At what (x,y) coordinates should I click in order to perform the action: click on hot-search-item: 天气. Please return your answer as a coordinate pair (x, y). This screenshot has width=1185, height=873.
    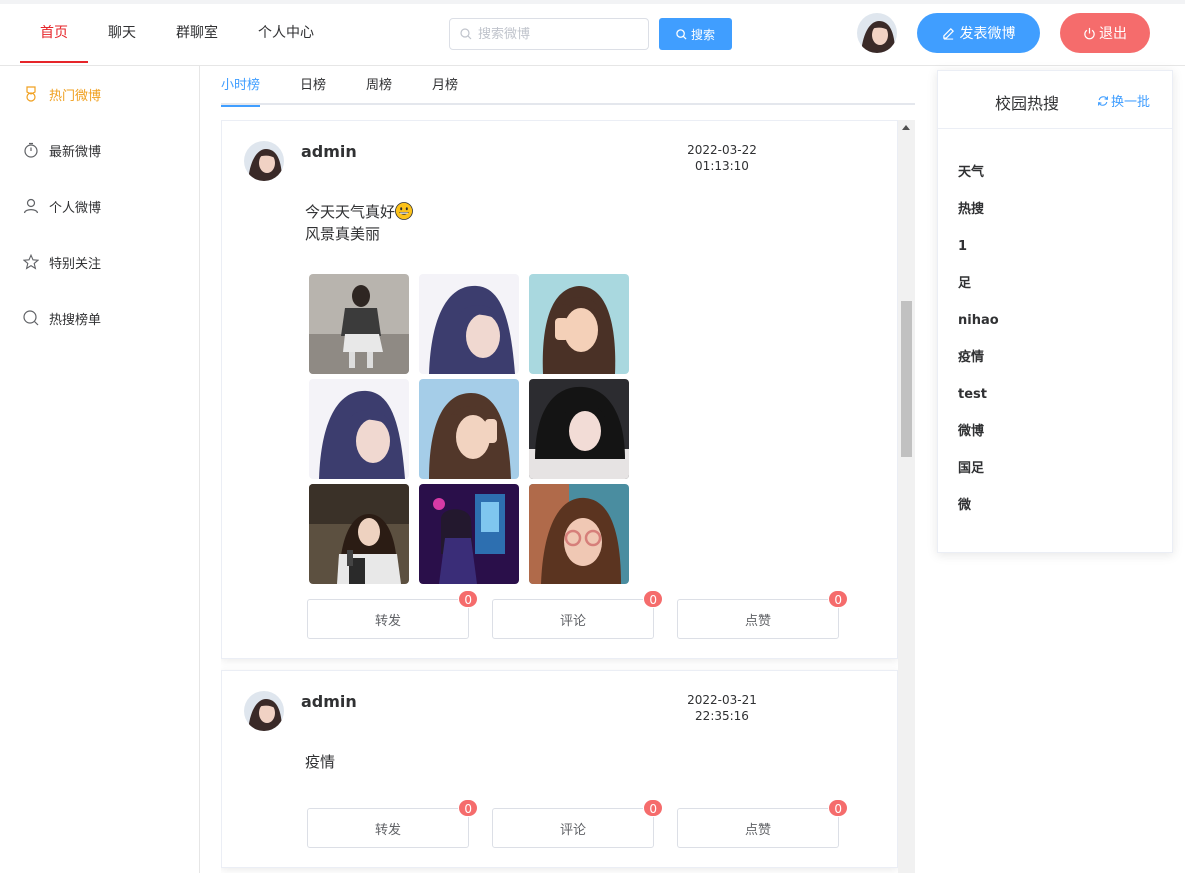
    Looking at the image, I should click on (1055, 174).